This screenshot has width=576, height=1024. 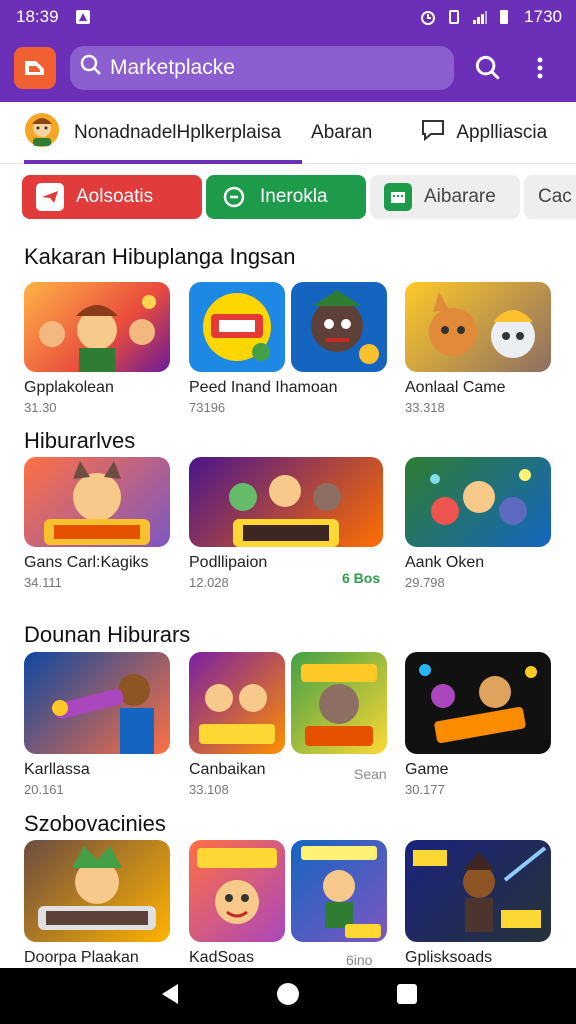 What do you see at coordinates (427, 769) in the screenshot?
I see `app-name: Game` at bounding box center [427, 769].